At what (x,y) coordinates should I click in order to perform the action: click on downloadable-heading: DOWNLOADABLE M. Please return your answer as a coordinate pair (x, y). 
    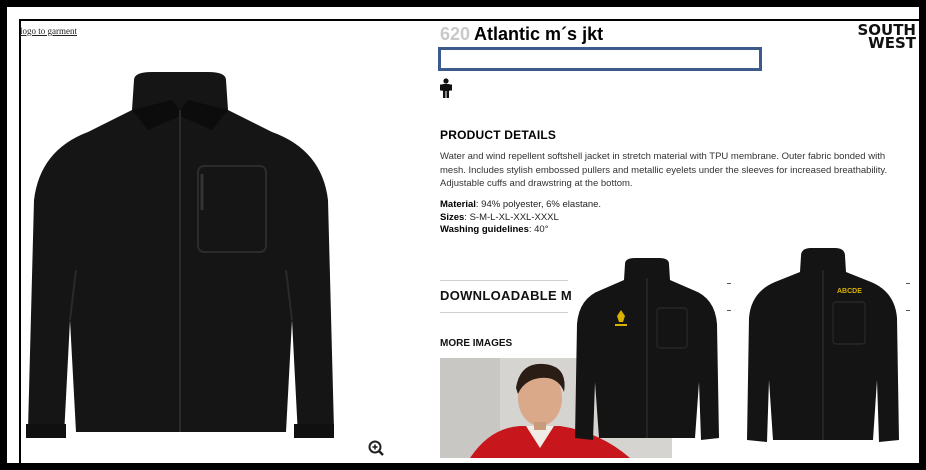
    Looking at the image, I should click on (506, 295).